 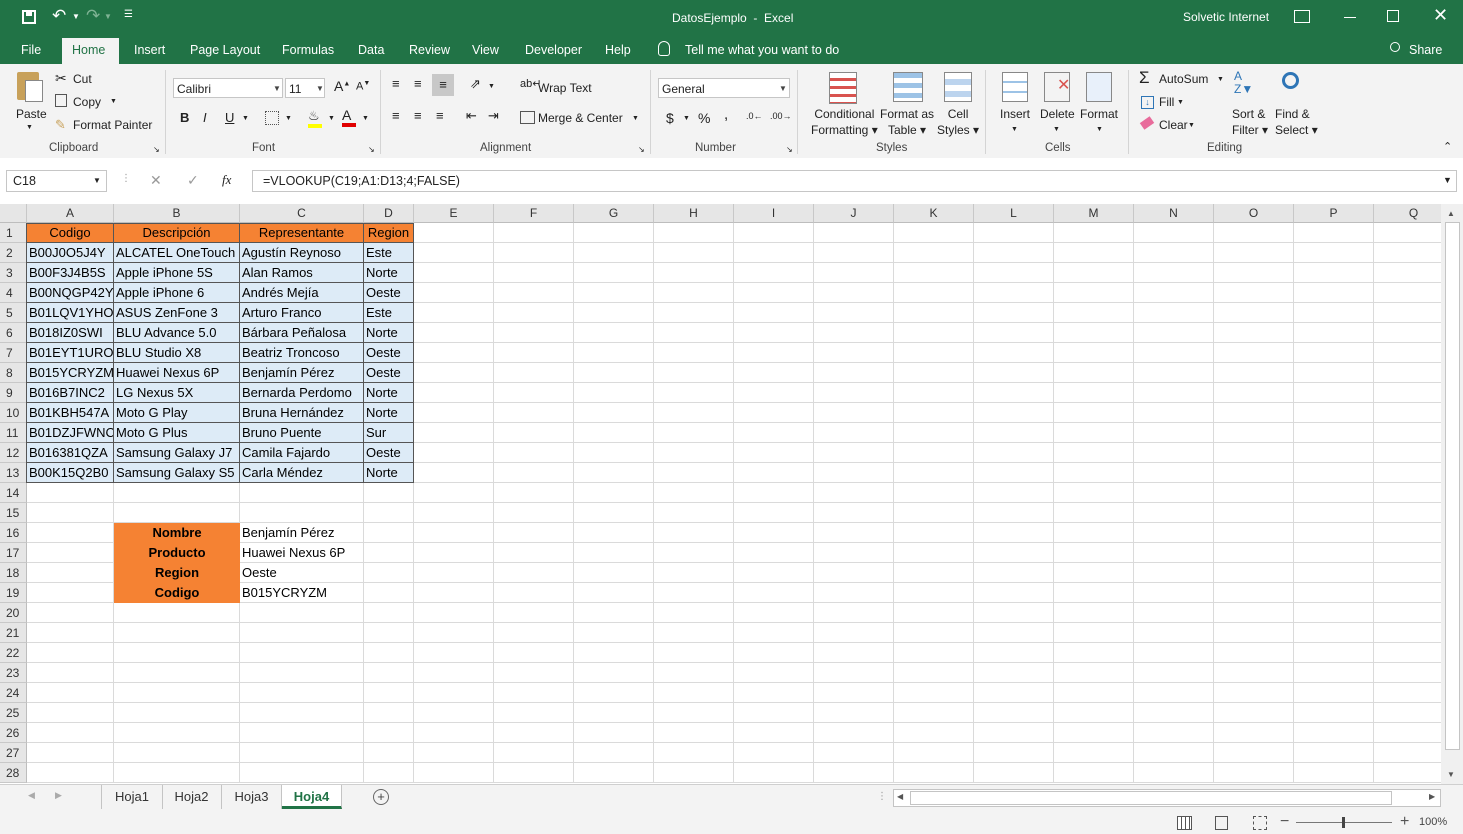 I want to click on column-header: C, so click(x=302, y=213).